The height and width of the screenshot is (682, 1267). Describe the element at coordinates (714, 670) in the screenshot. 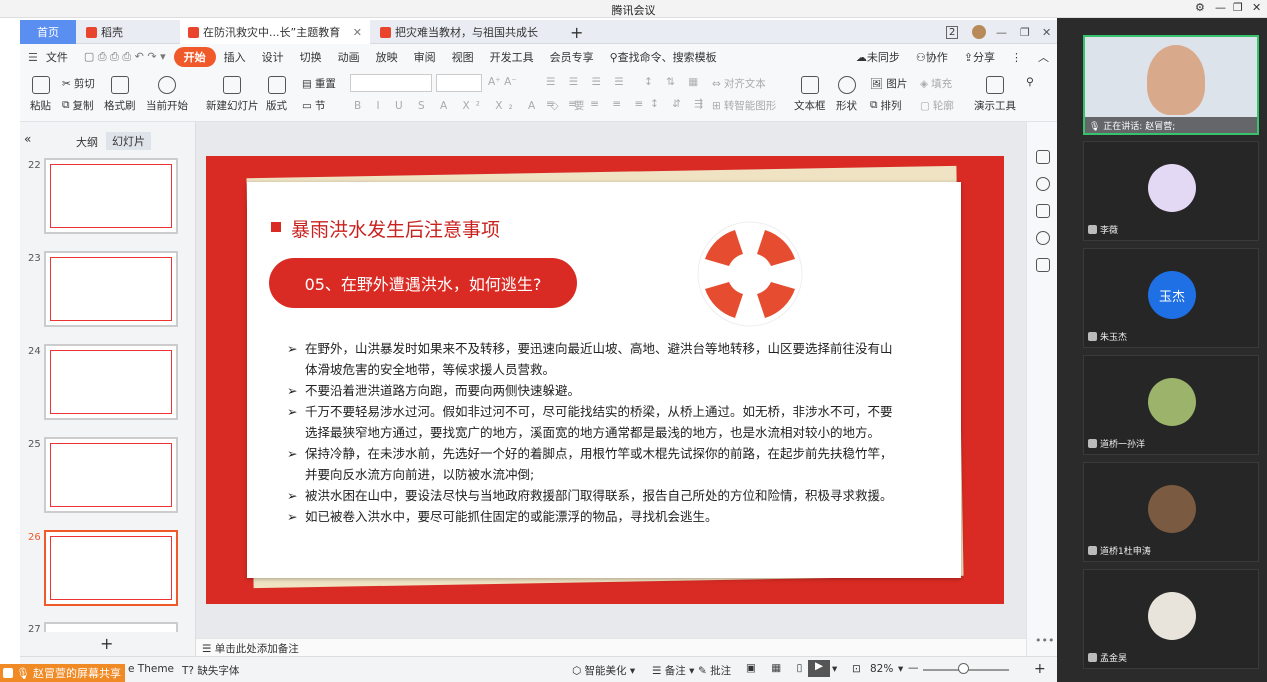

I see `comment-button: ✎ 批注` at that location.